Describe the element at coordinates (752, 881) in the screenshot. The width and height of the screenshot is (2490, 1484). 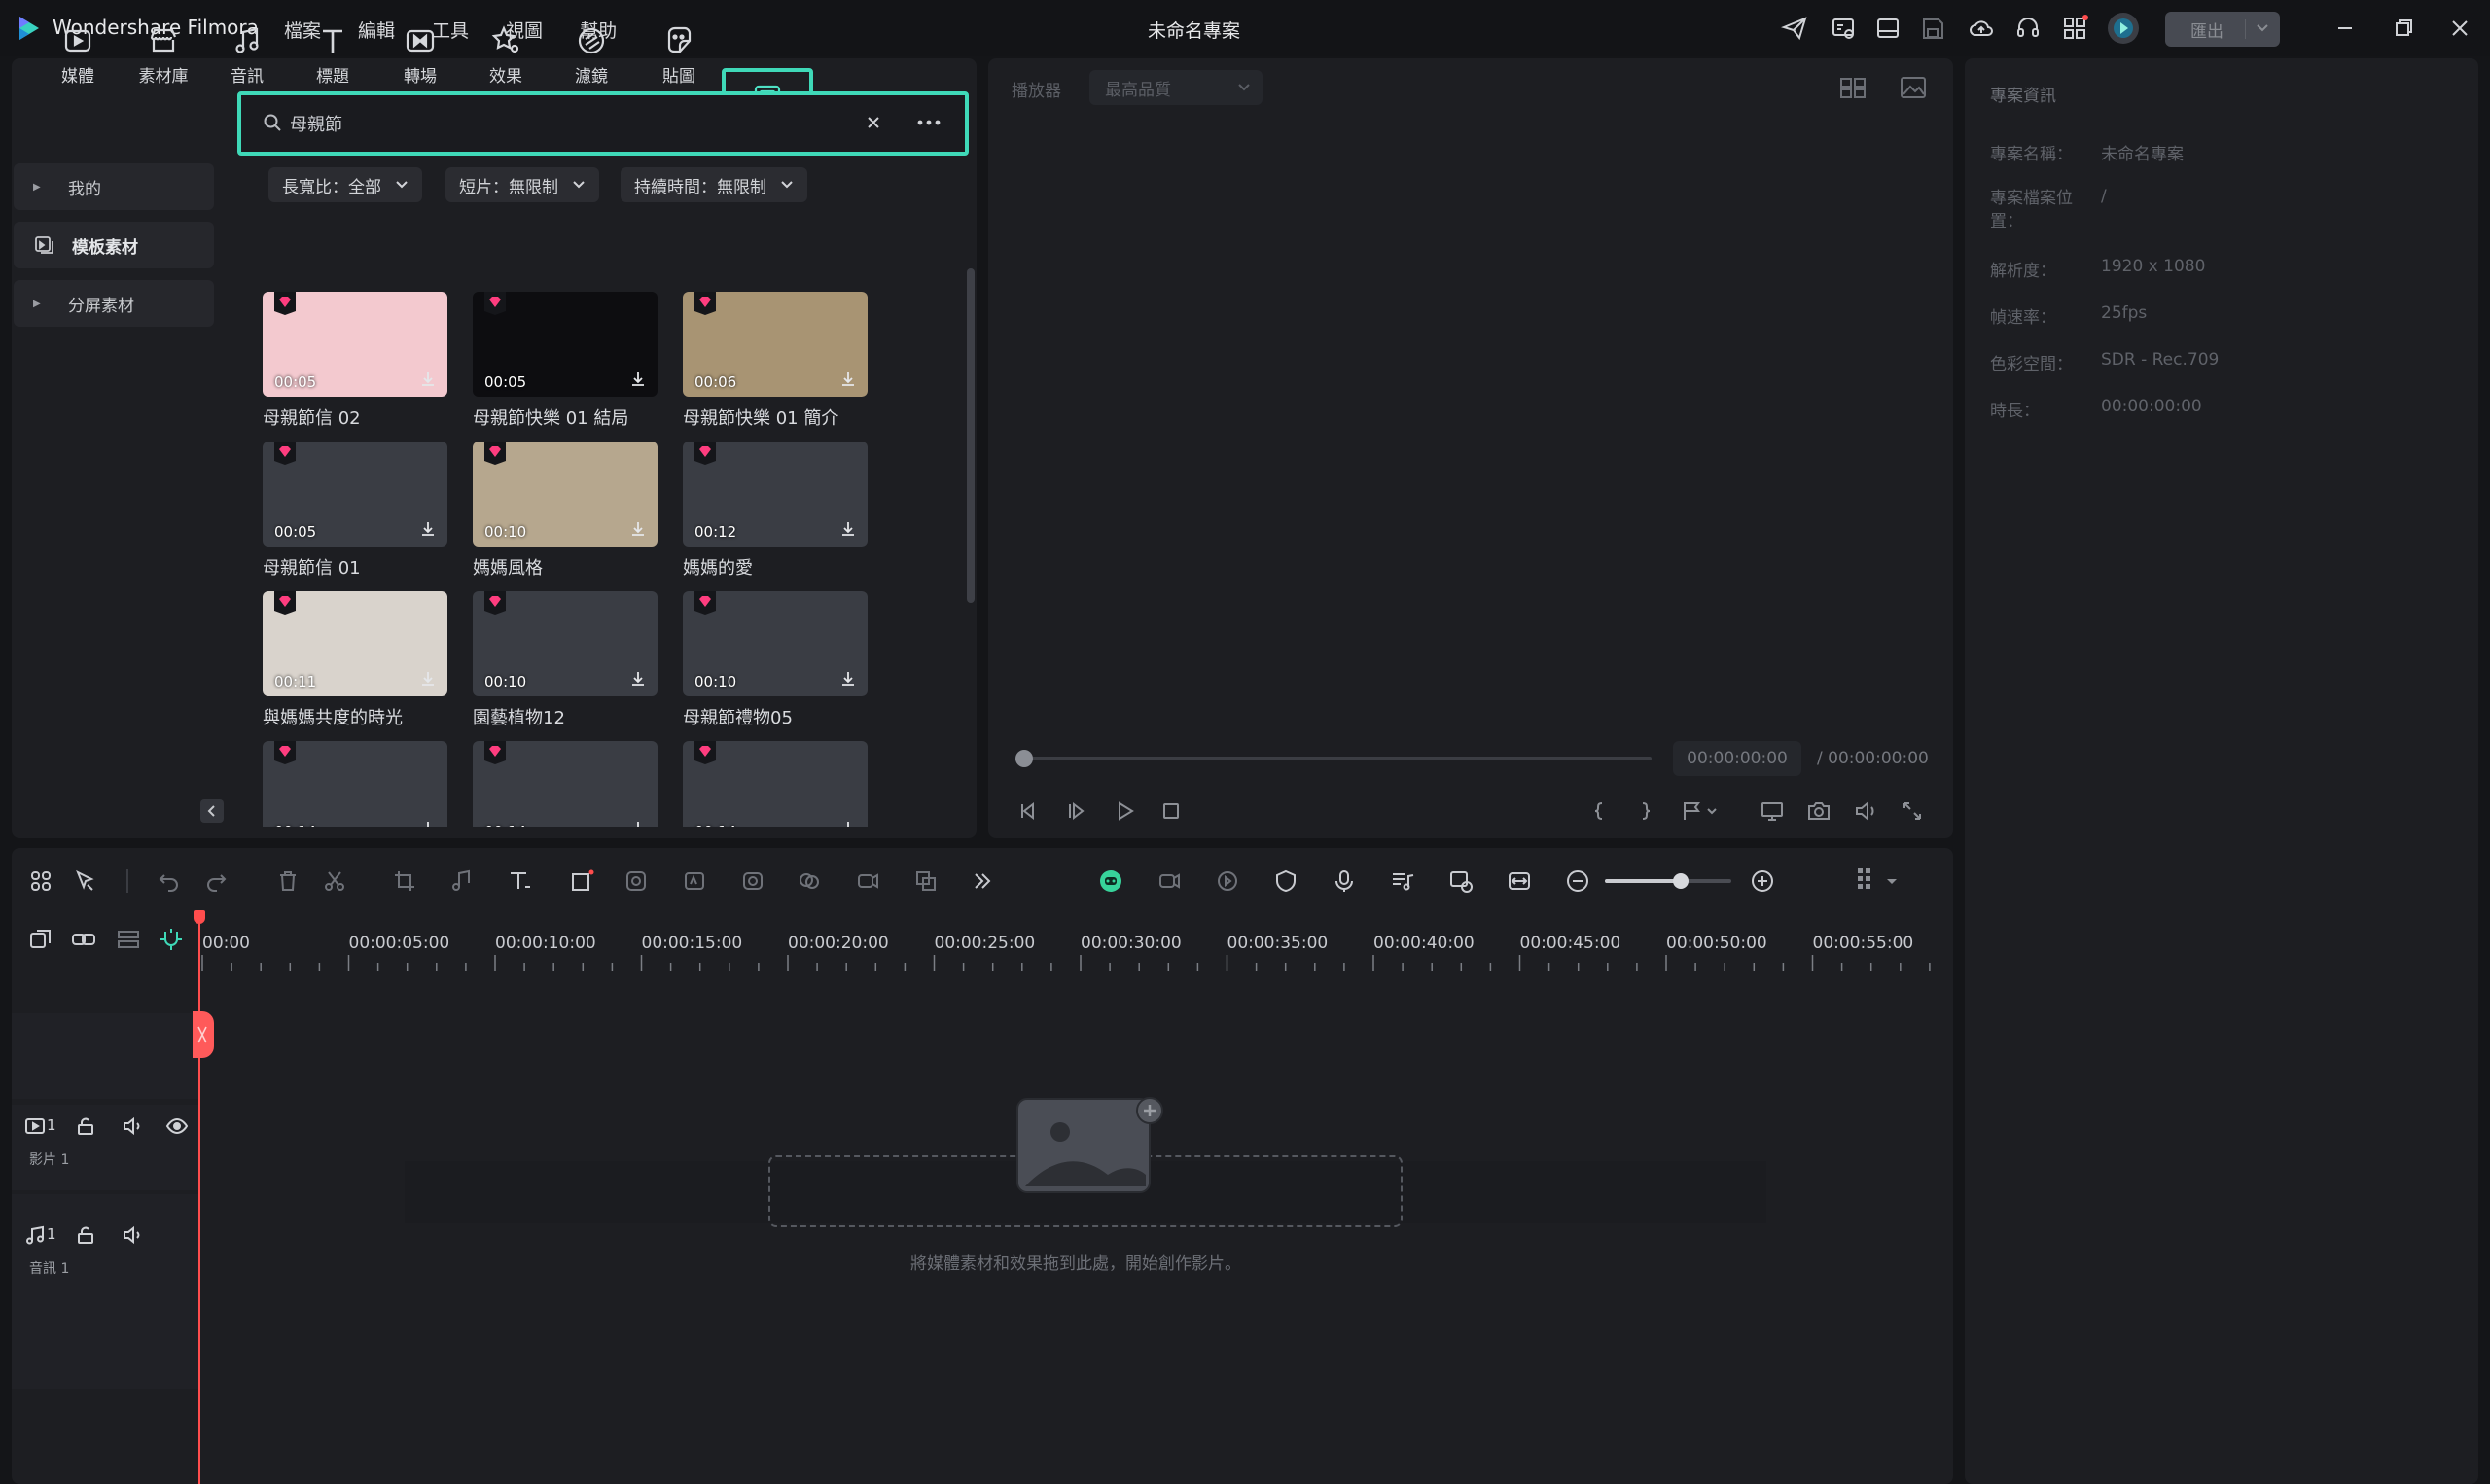
I see `record-icon` at that location.